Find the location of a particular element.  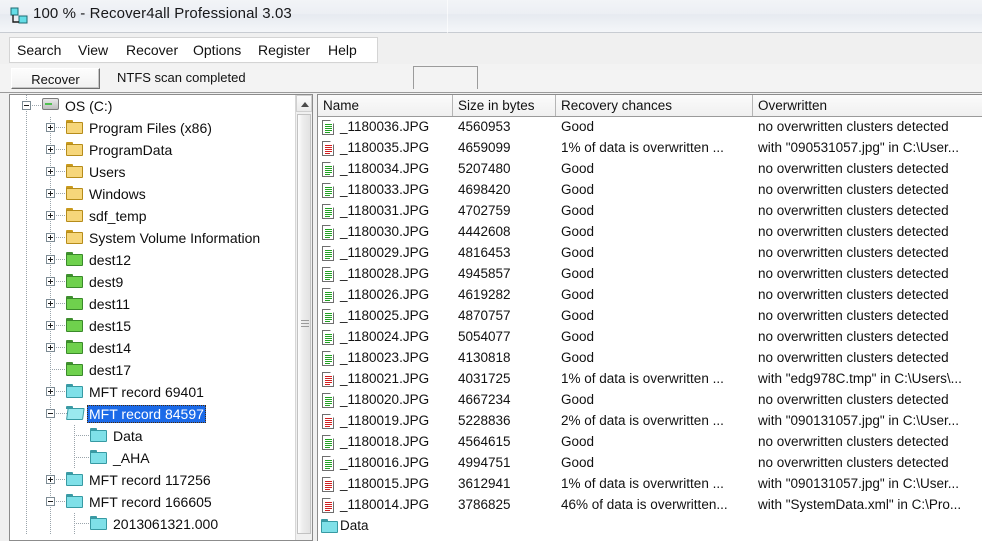

tree-item-mft-record-117256: MFT record 117256 is located at coordinates (153, 480).